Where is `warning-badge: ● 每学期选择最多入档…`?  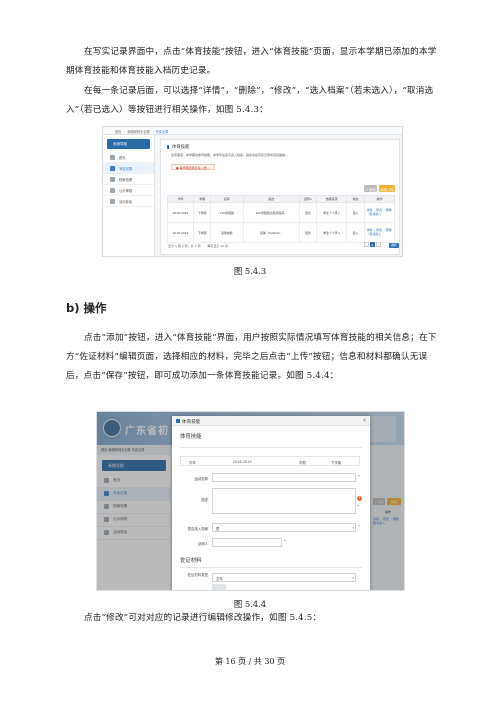 warning-badge: ● 每学期选择最多入档… is located at coordinates (193, 167).